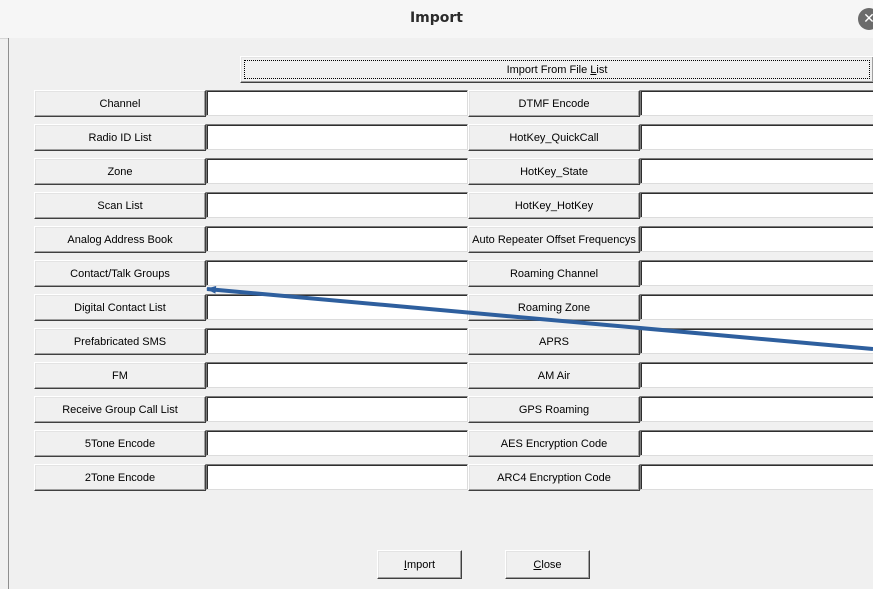 This screenshot has height=589, width=873. I want to click on arrow-line, so click(539, 318).